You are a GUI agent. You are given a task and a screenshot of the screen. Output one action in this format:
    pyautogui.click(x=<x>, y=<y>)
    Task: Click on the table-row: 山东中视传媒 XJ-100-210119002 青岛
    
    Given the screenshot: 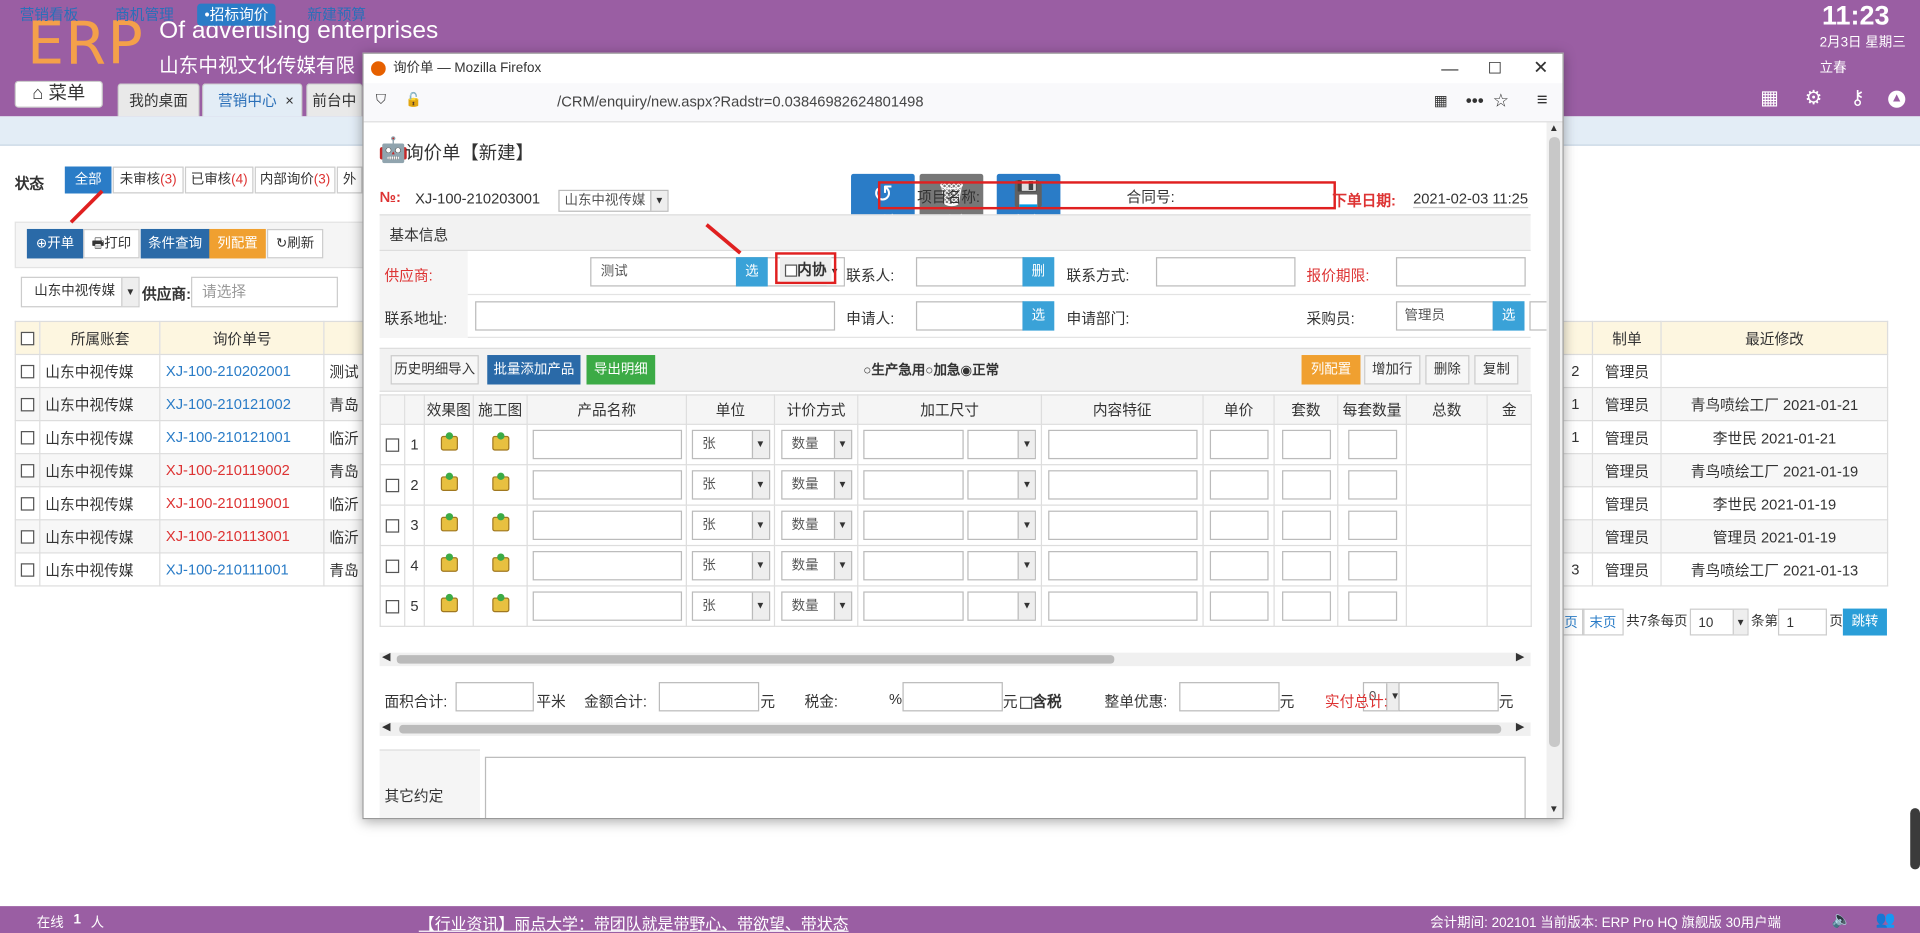 What is the action you would take?
    pyautogui.click(x=189, y=470)
    